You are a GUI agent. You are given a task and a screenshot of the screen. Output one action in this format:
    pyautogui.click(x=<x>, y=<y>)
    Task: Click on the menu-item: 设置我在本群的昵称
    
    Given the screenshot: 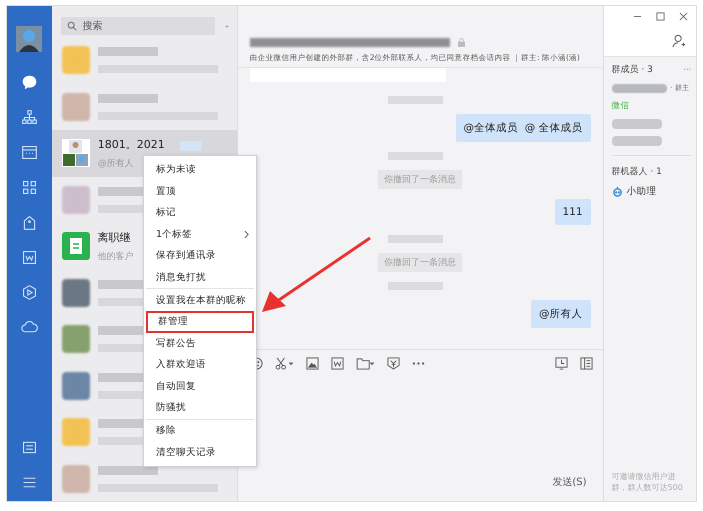 What is the action you would take?
    pyautogui.click(x=200, y=299)
    